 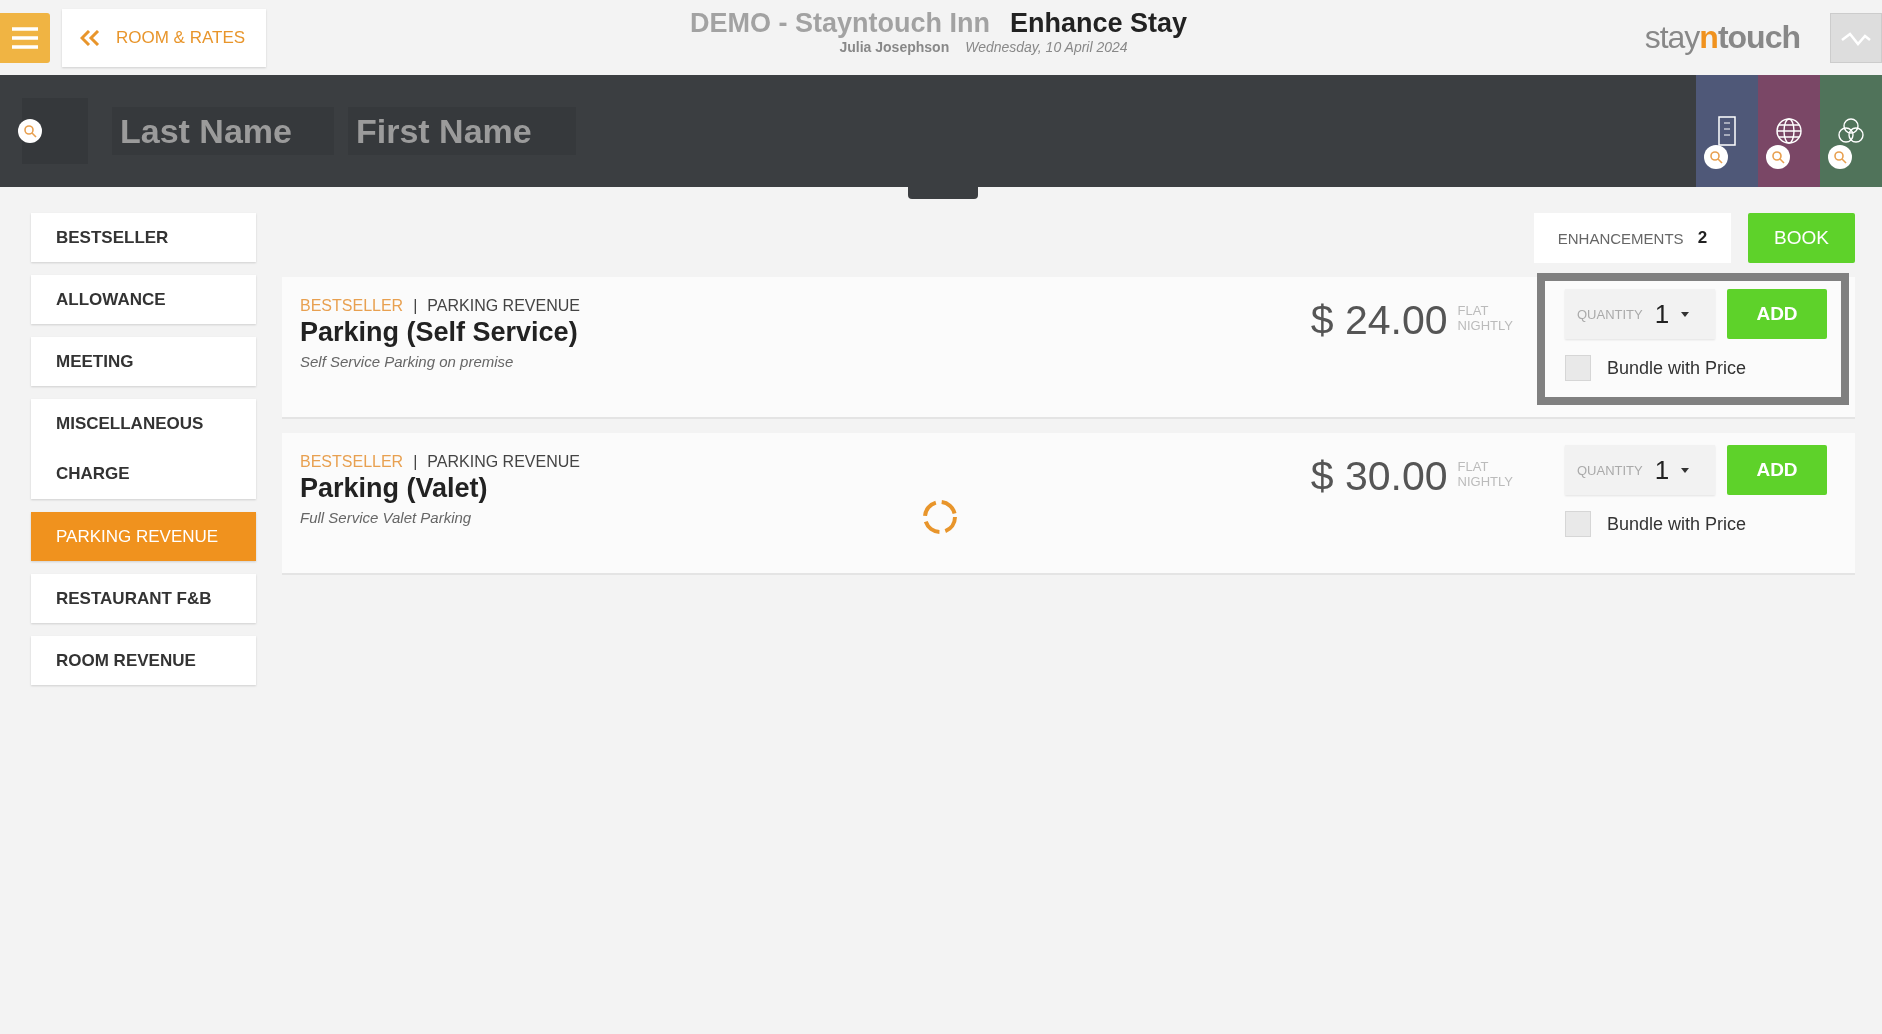 I want to click on hotel-name: DEMO - Stayntouch Inn, so click(x=840, y=23).